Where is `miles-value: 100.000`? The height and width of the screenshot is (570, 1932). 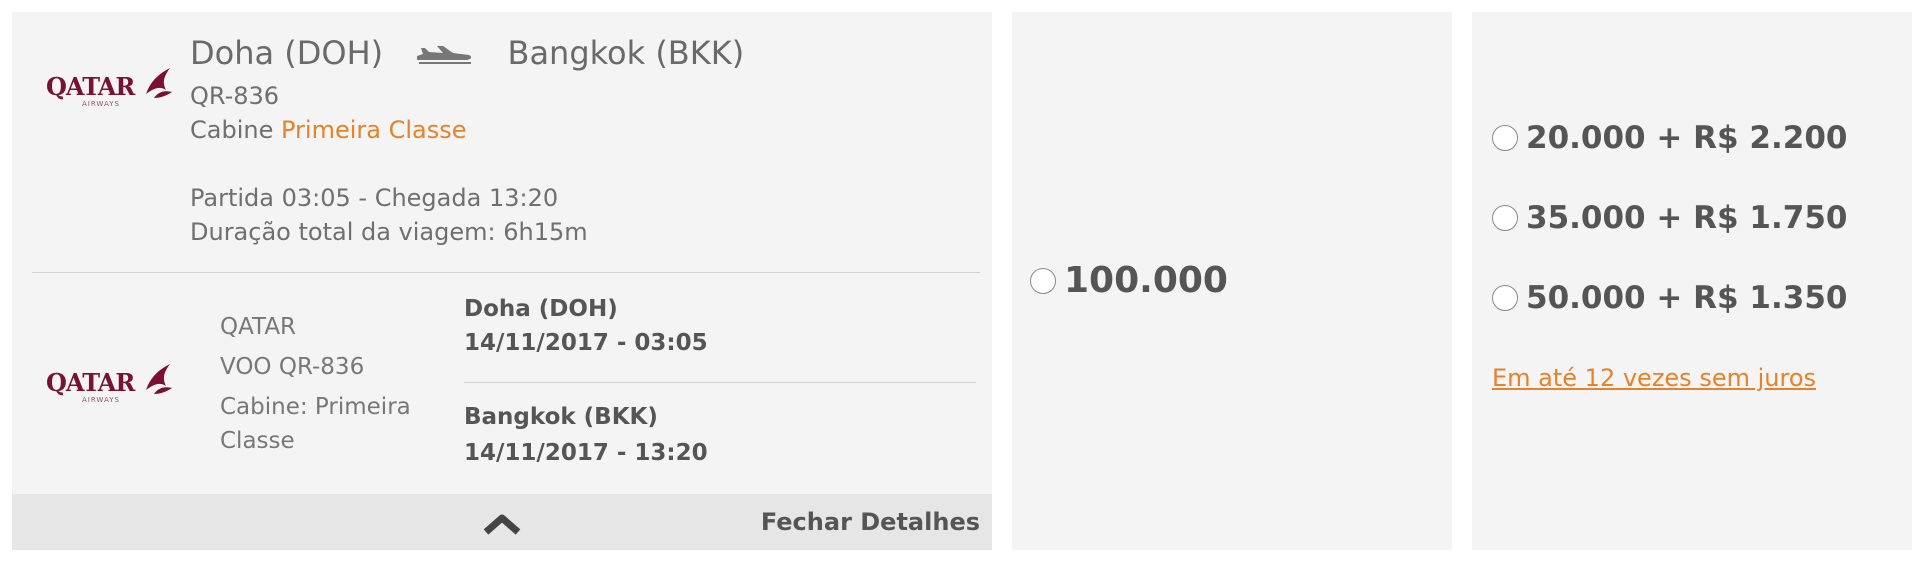
miles-value: 100.000 is located at coordinates (1146, 280).